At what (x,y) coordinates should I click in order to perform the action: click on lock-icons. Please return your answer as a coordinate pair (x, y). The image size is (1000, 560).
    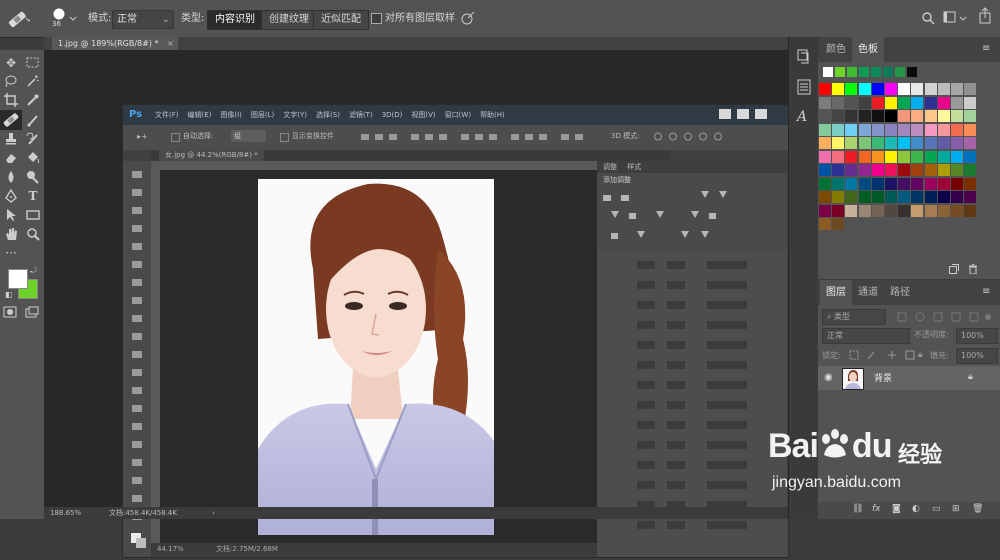
    Looking at the image, I should click on (889, 355).